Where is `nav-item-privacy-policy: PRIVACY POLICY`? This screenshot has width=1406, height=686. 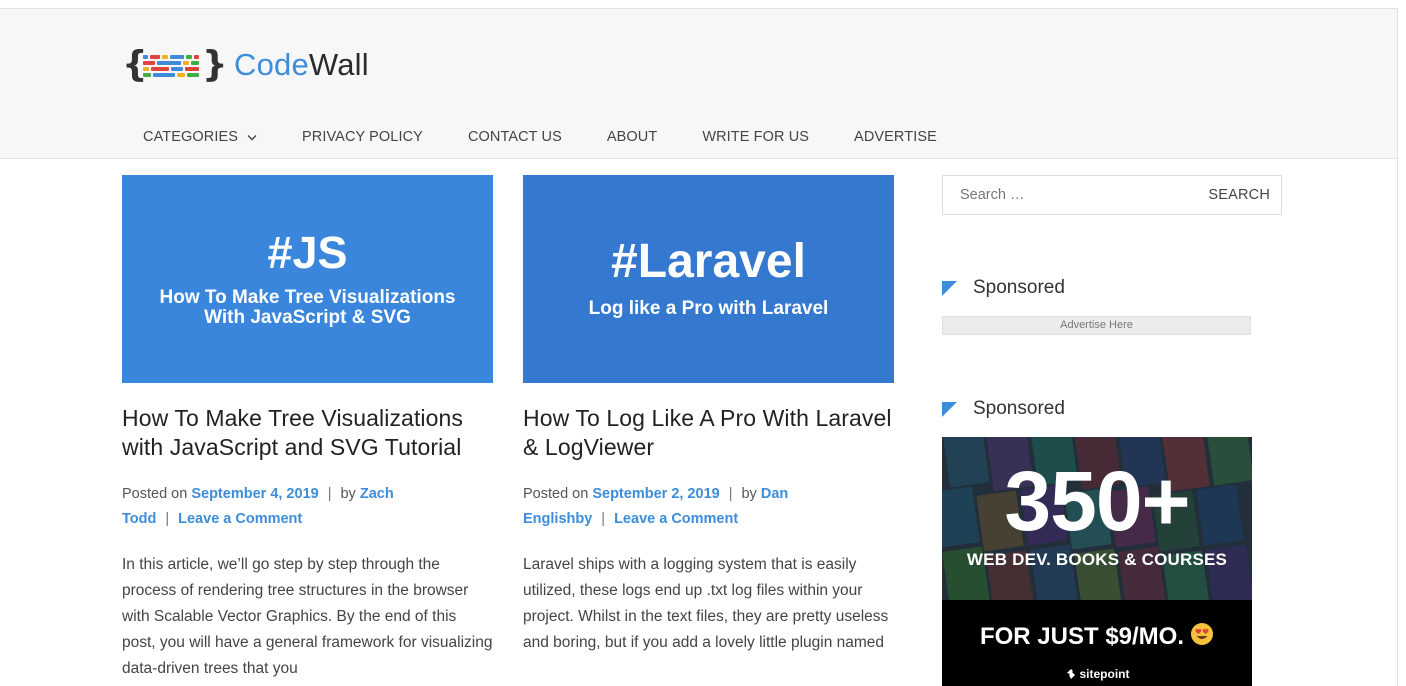
nav-item-privacy-policy: PRIVACY POLICY is located at coordinates (362, 137).